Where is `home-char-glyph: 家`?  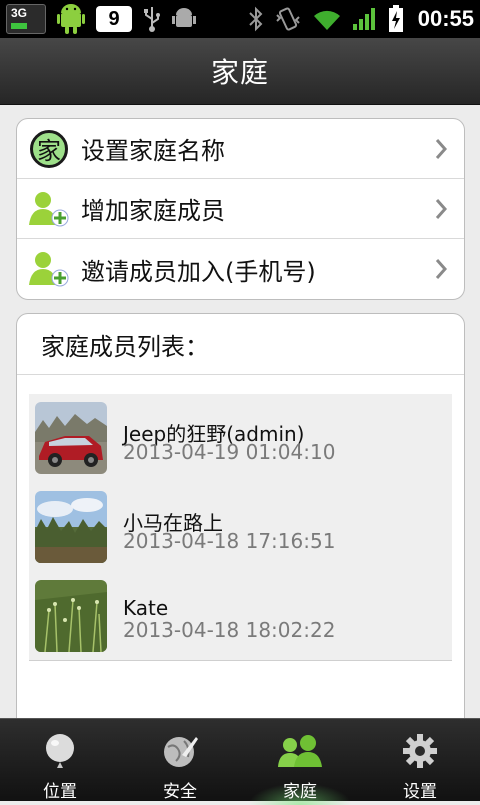 home-char-glyph: 家 is located at coordinates (49, 148).